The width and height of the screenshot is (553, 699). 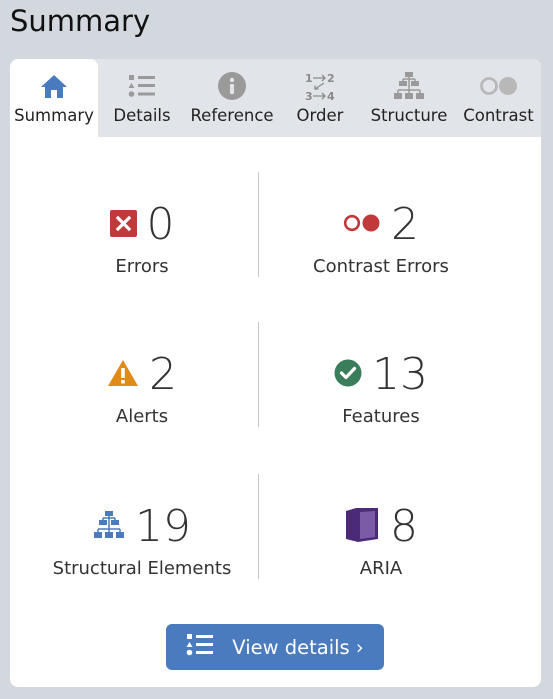 What do you see at coordinates (163, 374) in the screenshot?
I see `alerts-count: 2` at bounding box center [163, 374].